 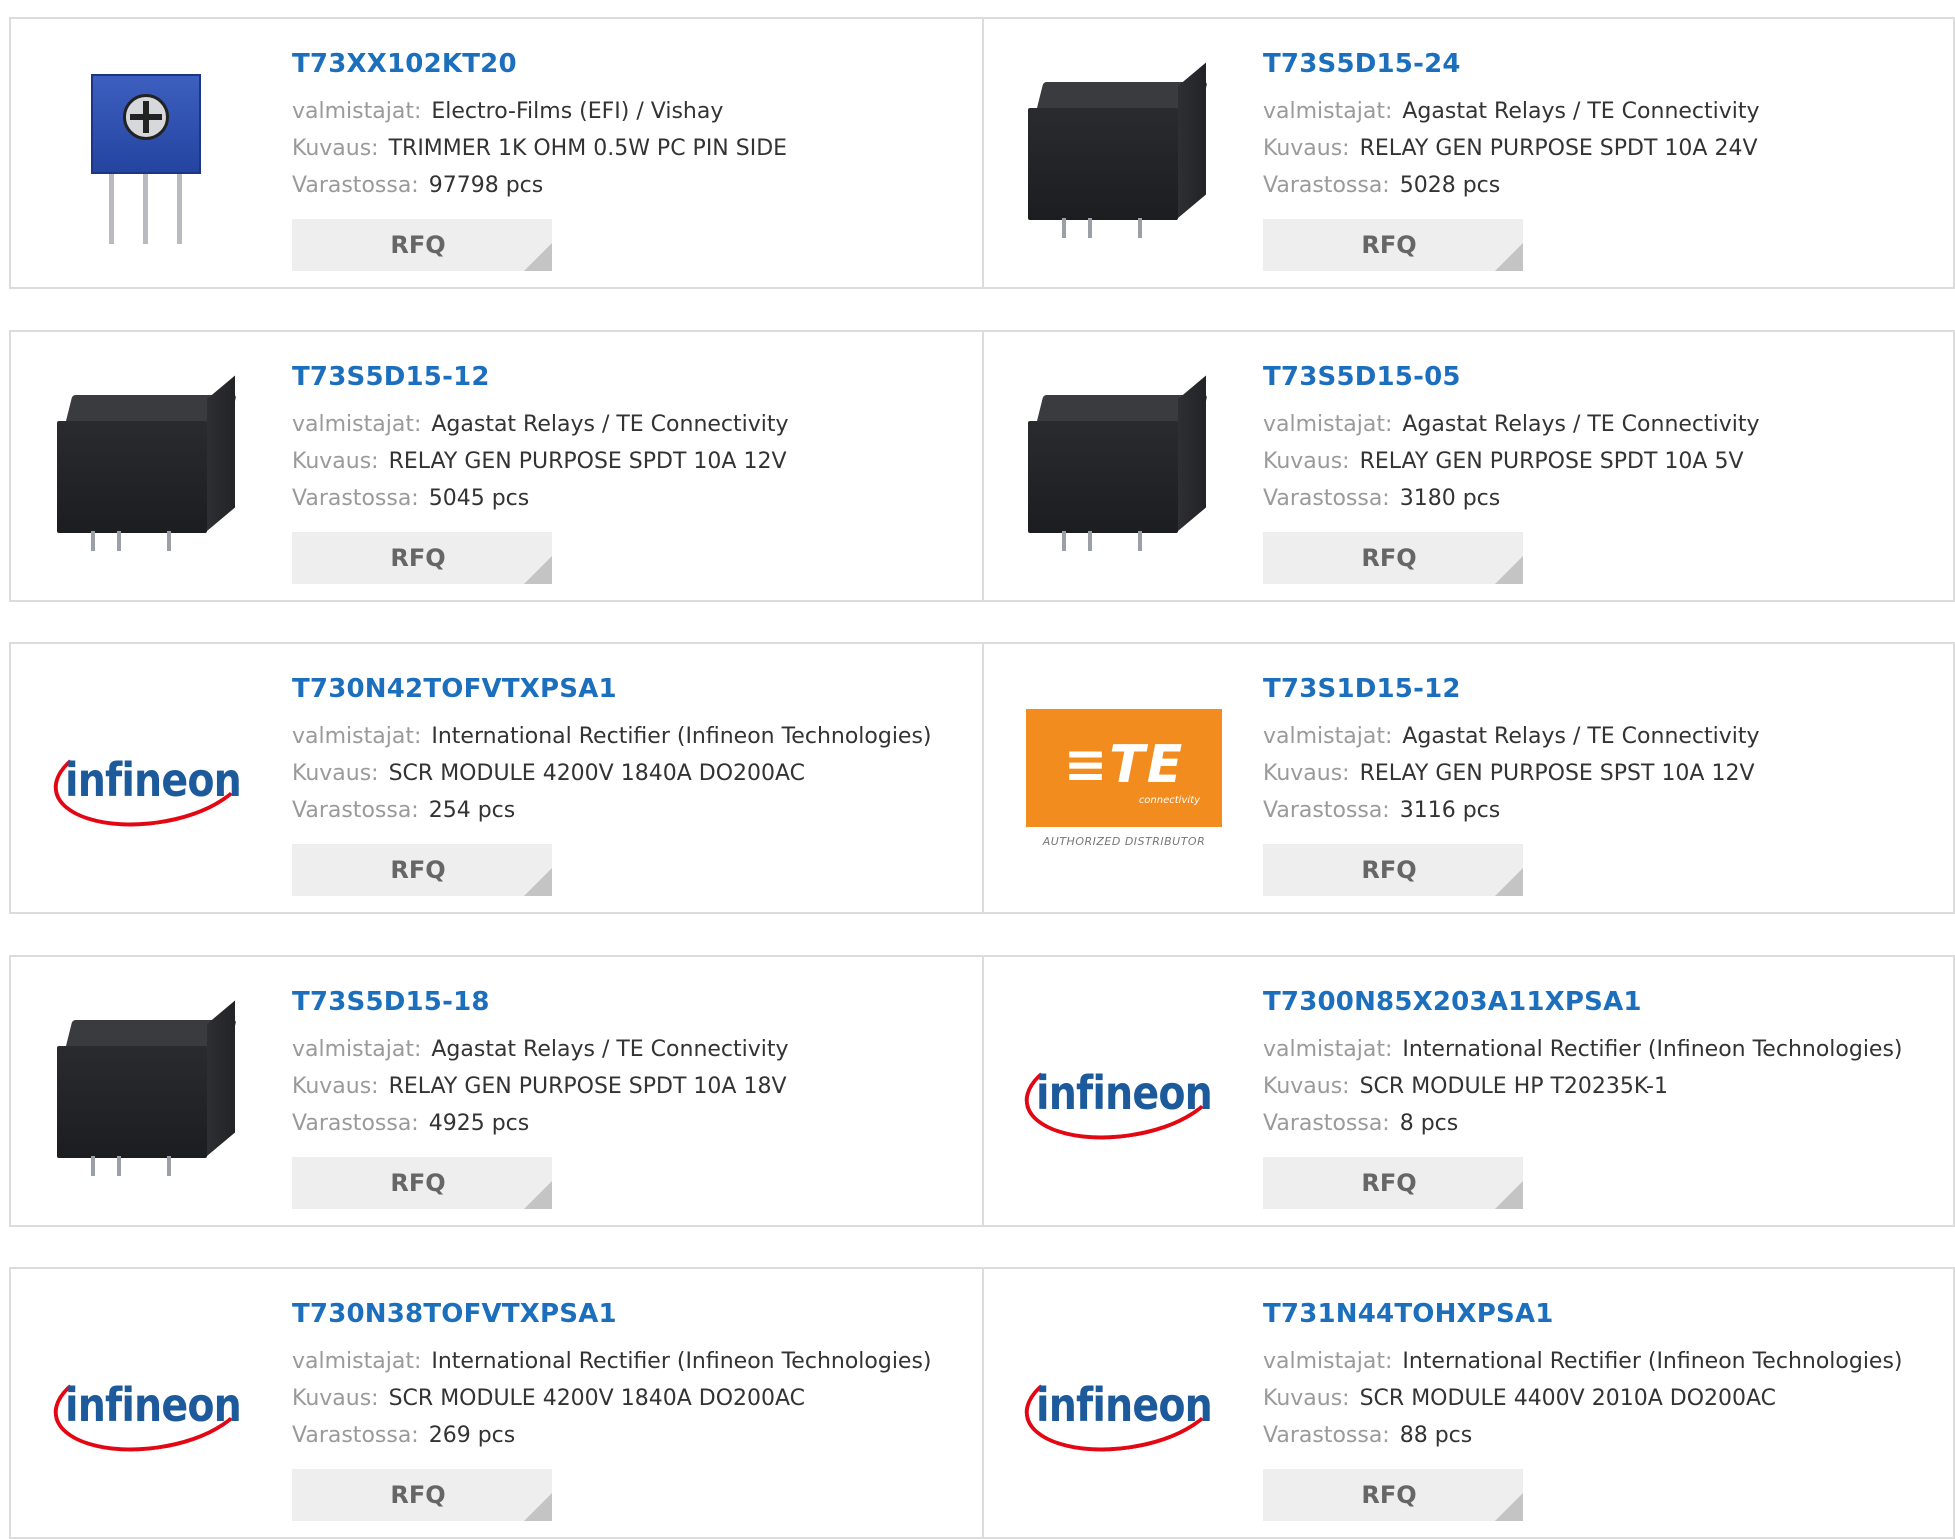 What do you see at coordinates (1583, 1086) in the screenshot?
I see `description-line: Kuvaus: SCR MODULE HP T20235K-1` at bounding box center [1583, 1086].